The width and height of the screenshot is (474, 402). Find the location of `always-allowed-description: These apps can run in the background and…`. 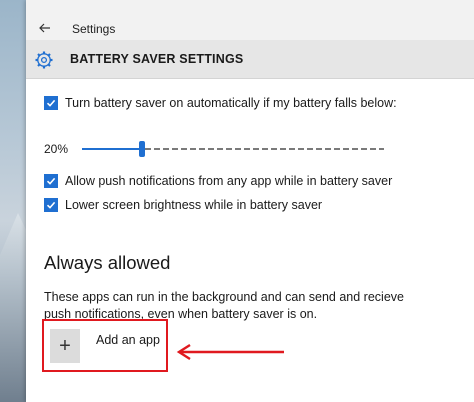

always-allowed-description: These apps can run in the background and… is located at coordinates (224, 305).